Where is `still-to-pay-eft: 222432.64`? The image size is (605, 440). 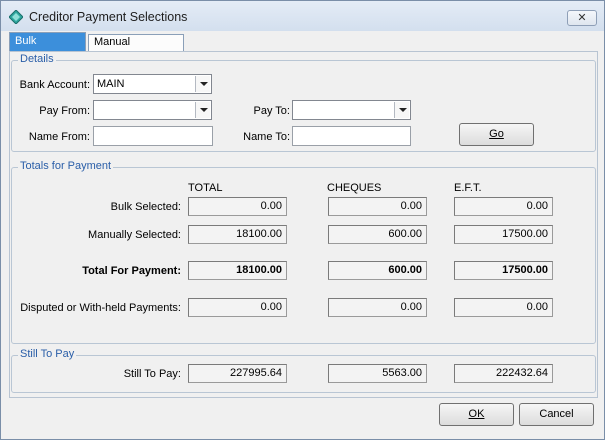
still-to-pay-eft: 222432.64 is located at coordinates (503, 373).